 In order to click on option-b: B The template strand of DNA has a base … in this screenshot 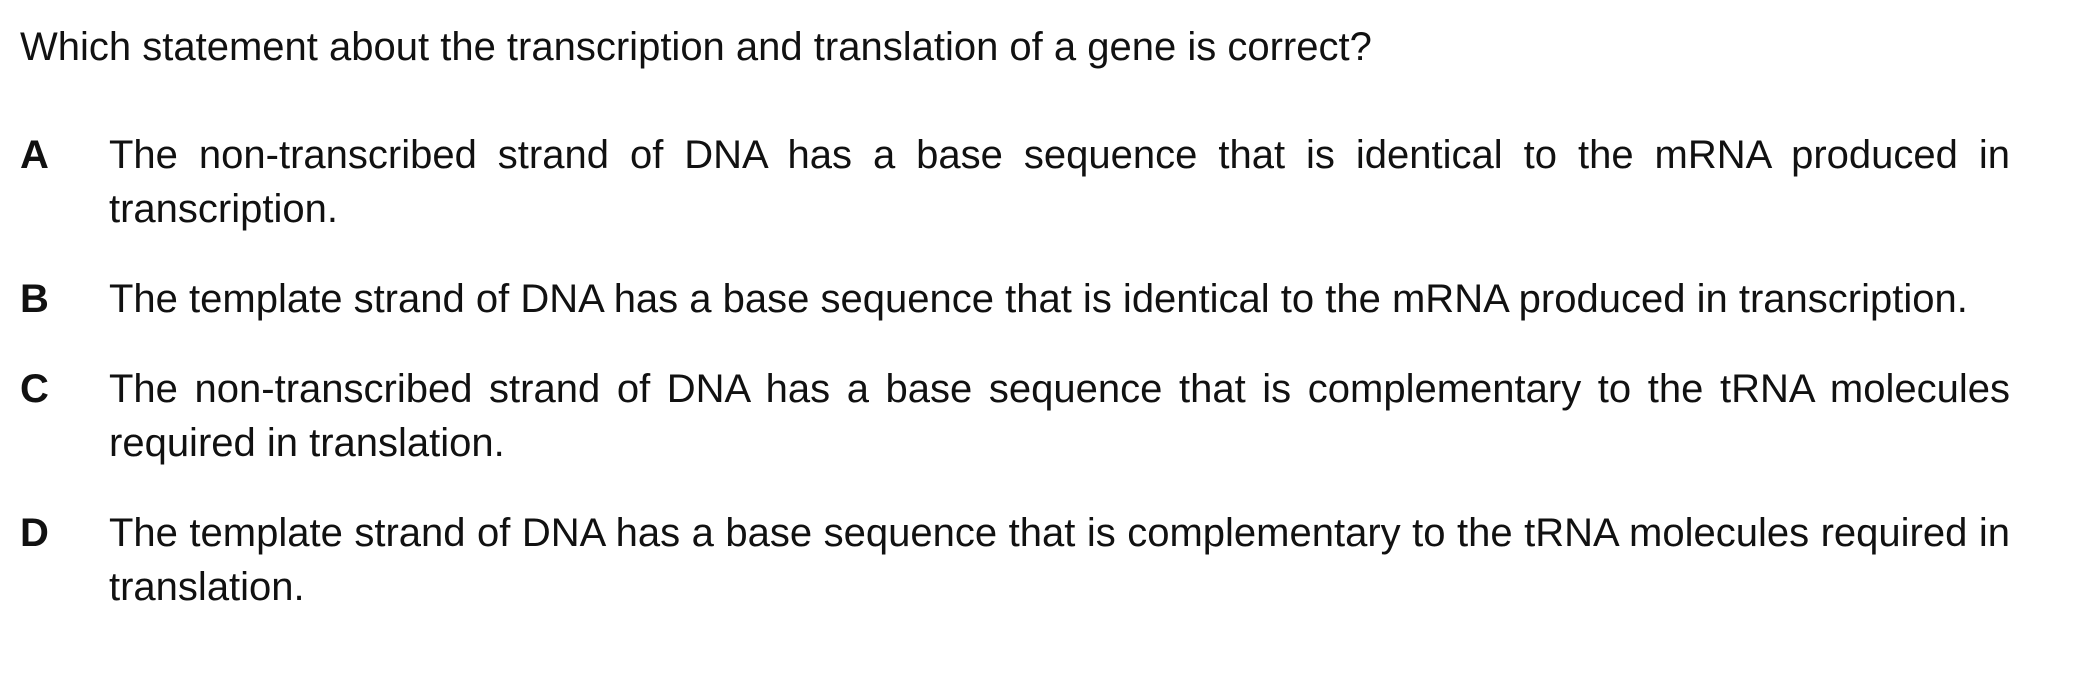, I will do `click(1015, 299)`.